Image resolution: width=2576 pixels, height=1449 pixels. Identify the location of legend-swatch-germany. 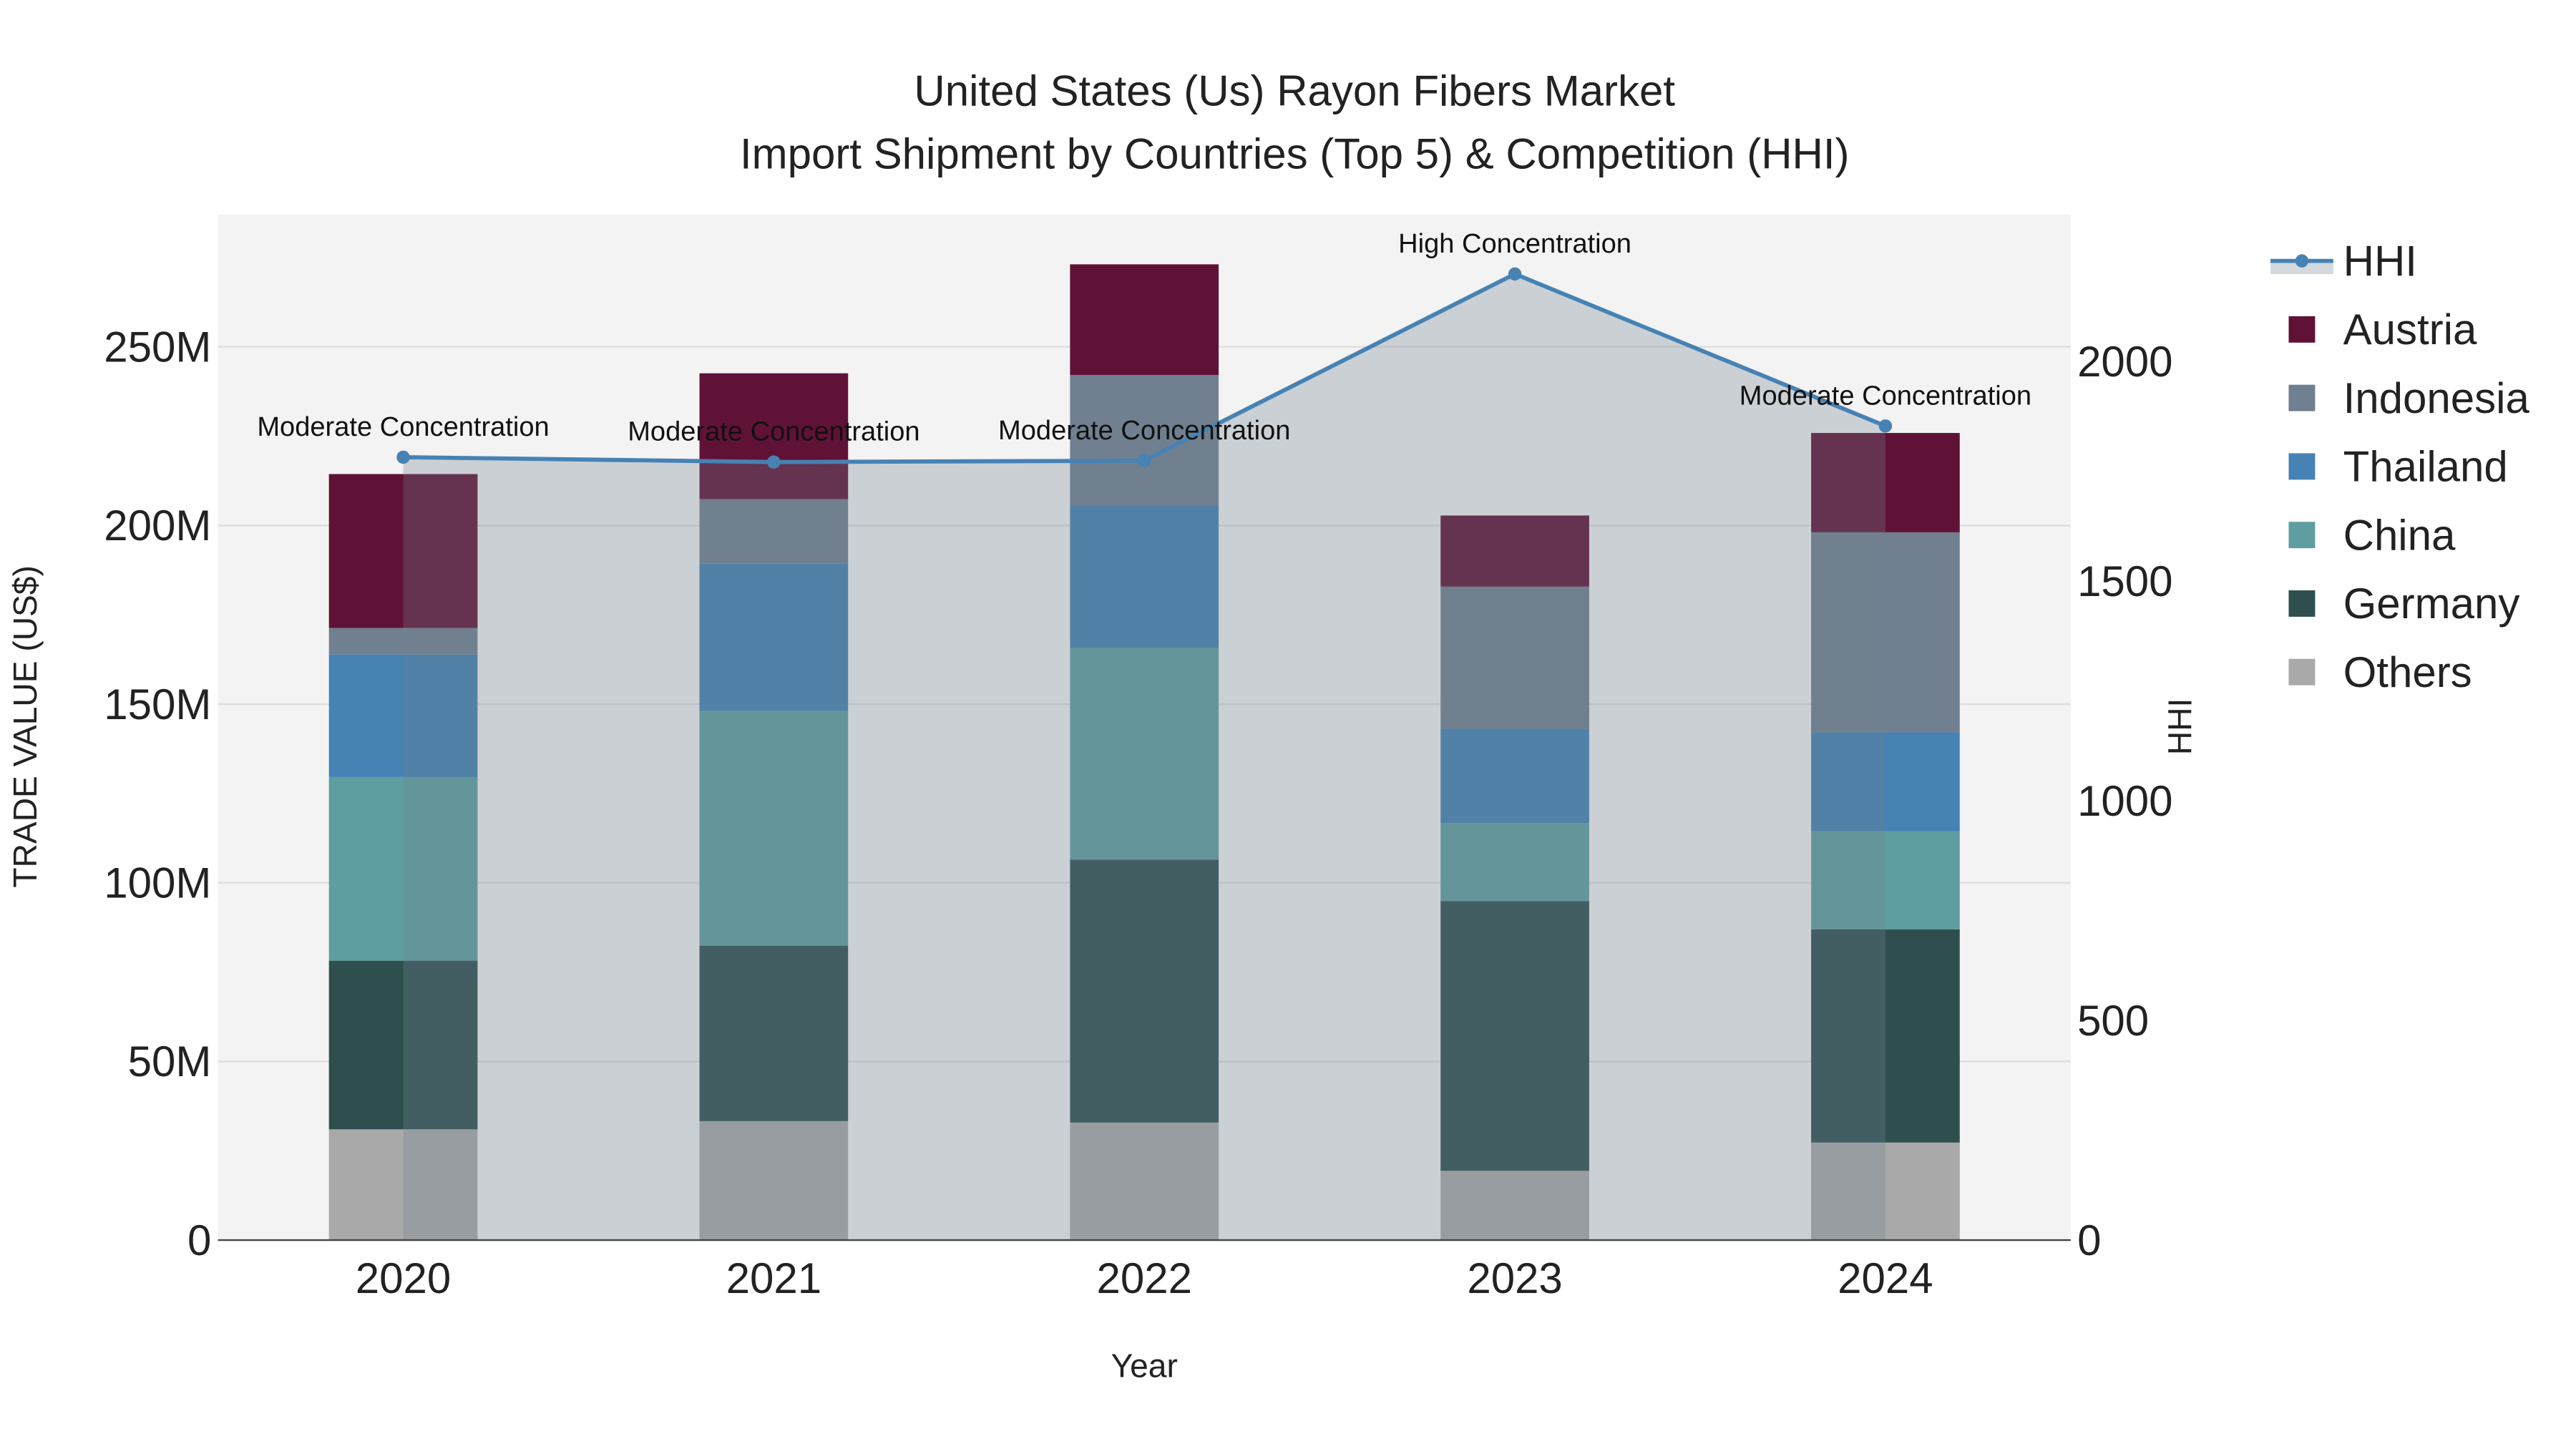
(2302, 603).